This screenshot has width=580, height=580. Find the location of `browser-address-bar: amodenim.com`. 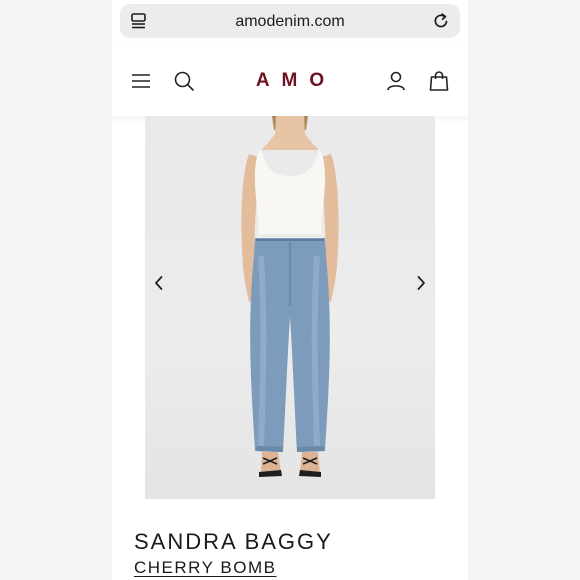

browser-address-bar: amodenim.com is located at coordinates (290, 22).